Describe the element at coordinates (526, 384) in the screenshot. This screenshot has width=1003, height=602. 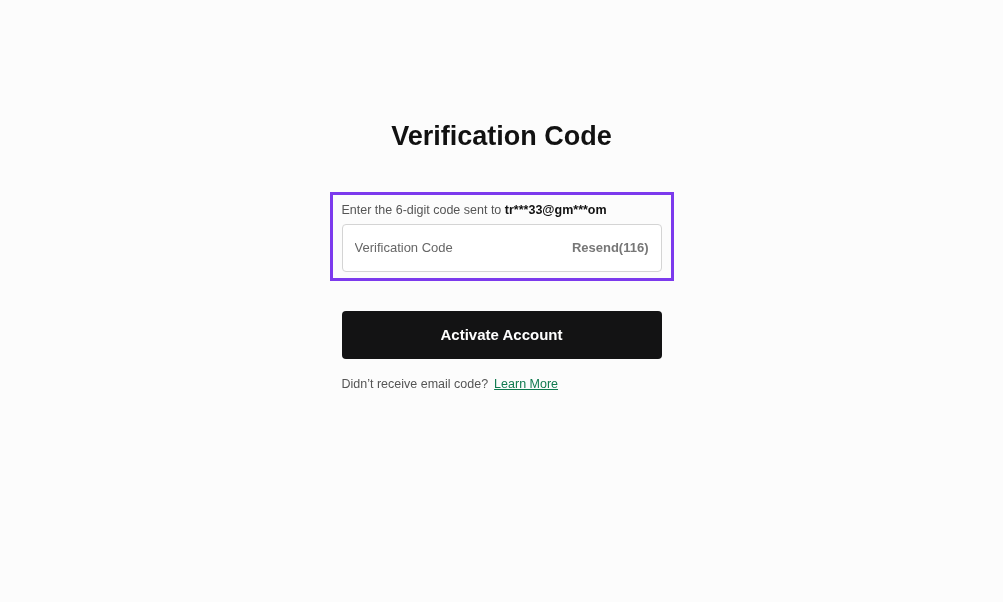
I see `learn-more-link: Learn More` at that location.